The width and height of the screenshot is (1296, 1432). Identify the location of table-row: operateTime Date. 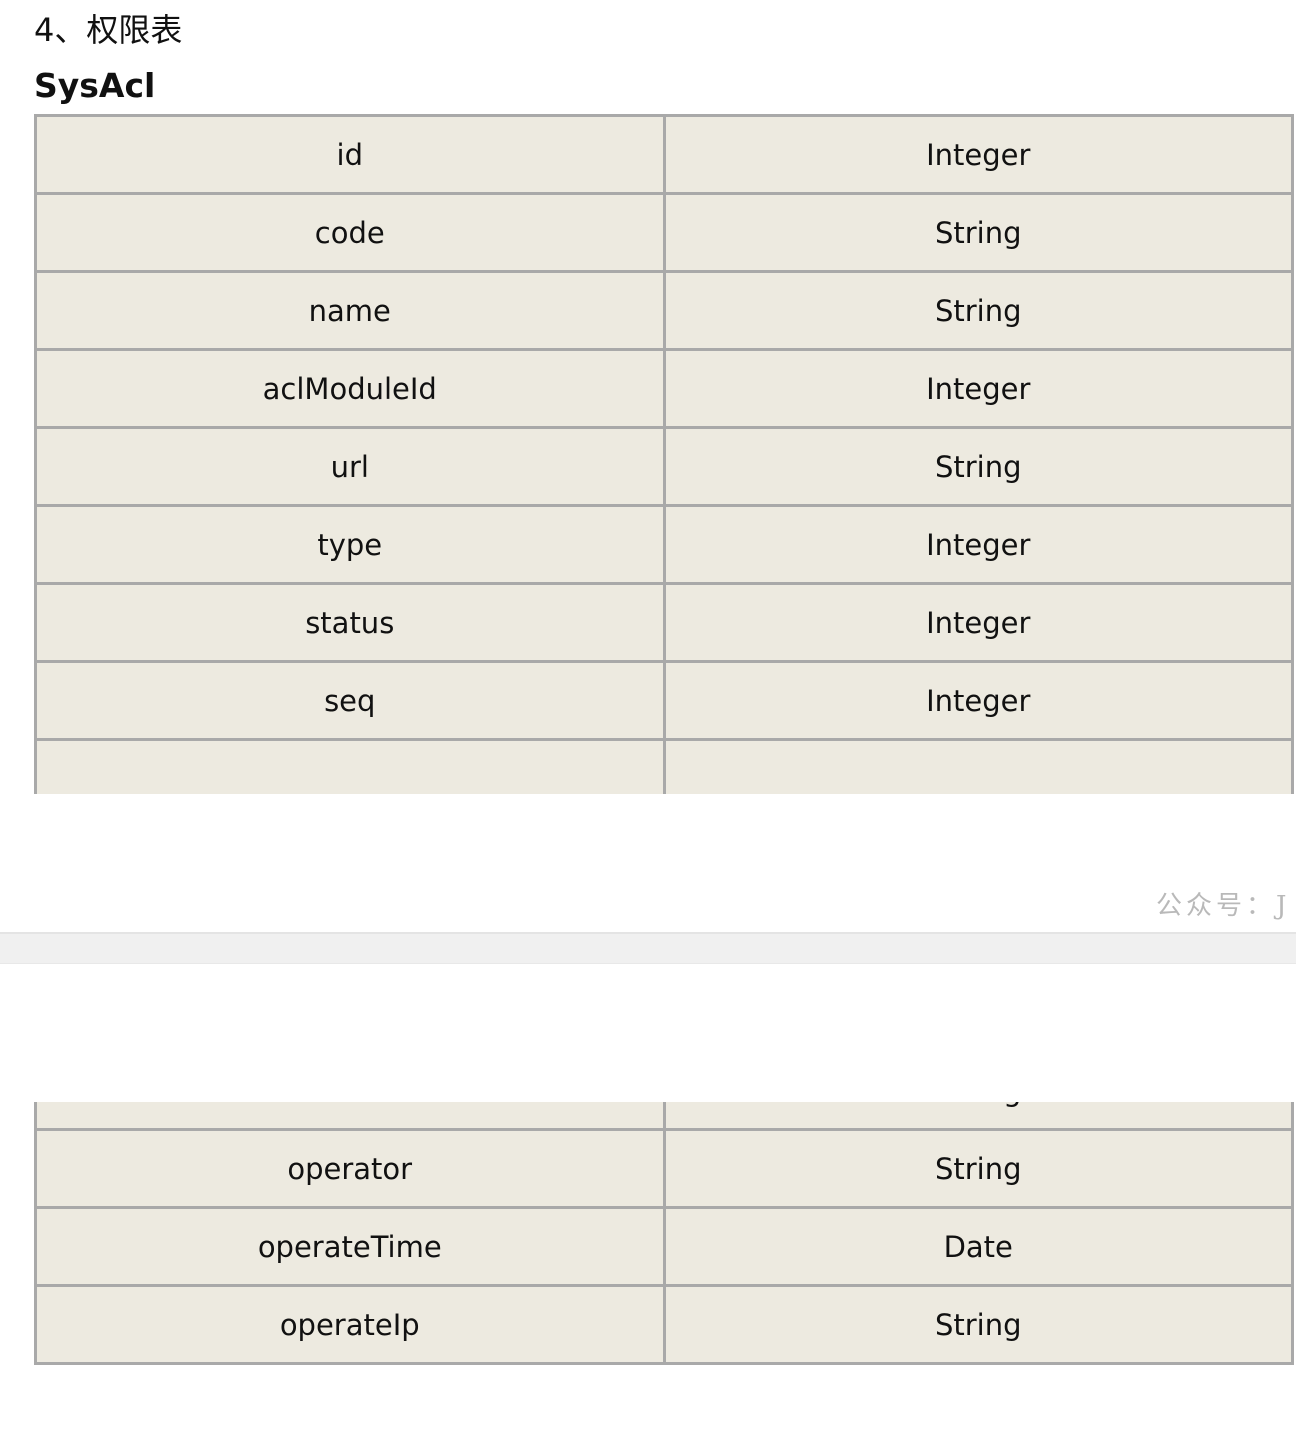
(664, 1246).